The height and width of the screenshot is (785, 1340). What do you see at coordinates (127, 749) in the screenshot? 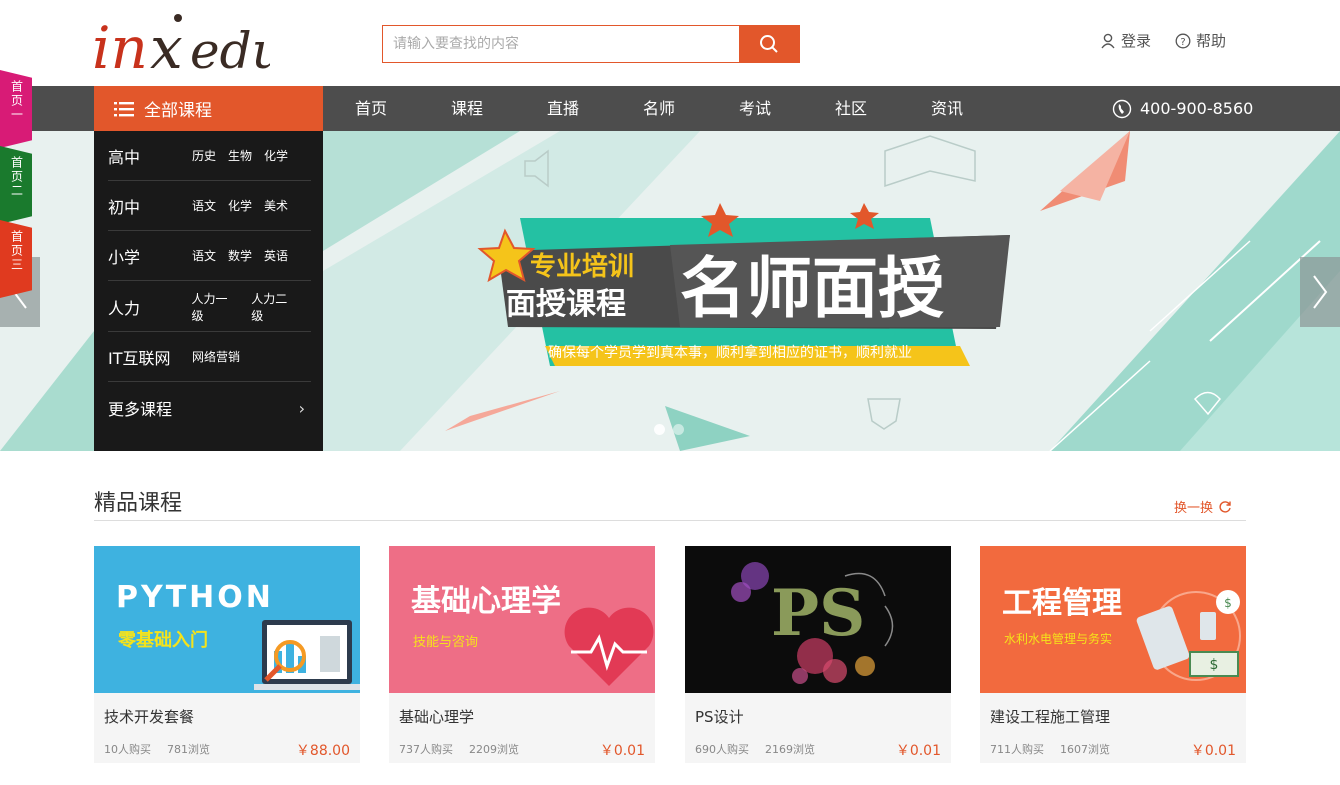
I see `buyer-count: 10人购买` at bounding box center [127, 749].